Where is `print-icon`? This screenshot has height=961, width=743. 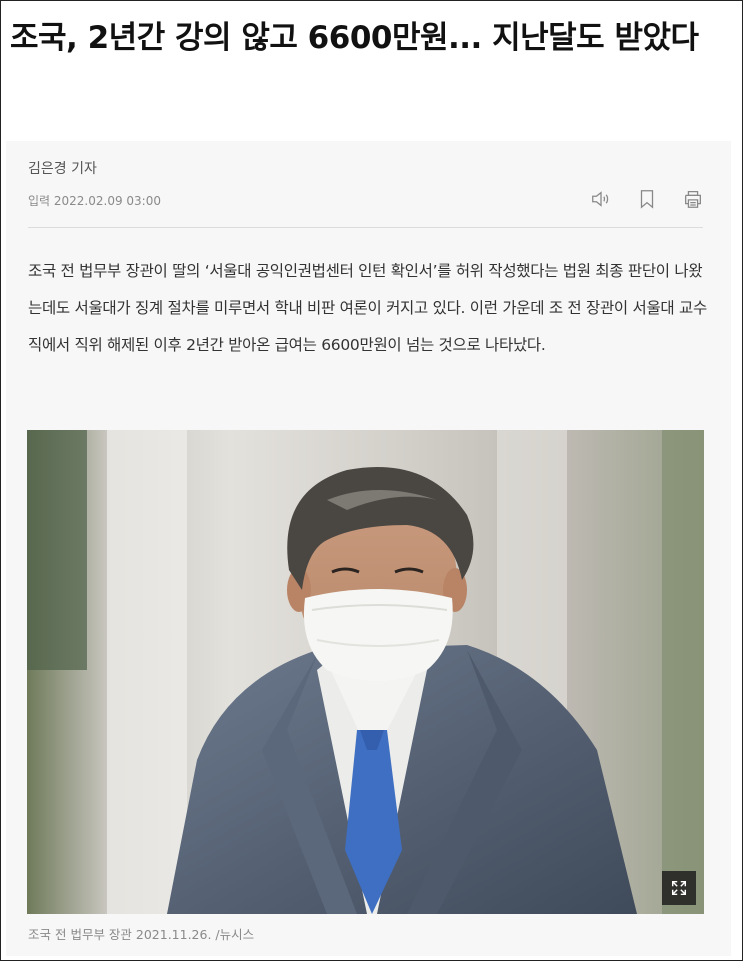 print-icon is located at coordinates (693, 199).